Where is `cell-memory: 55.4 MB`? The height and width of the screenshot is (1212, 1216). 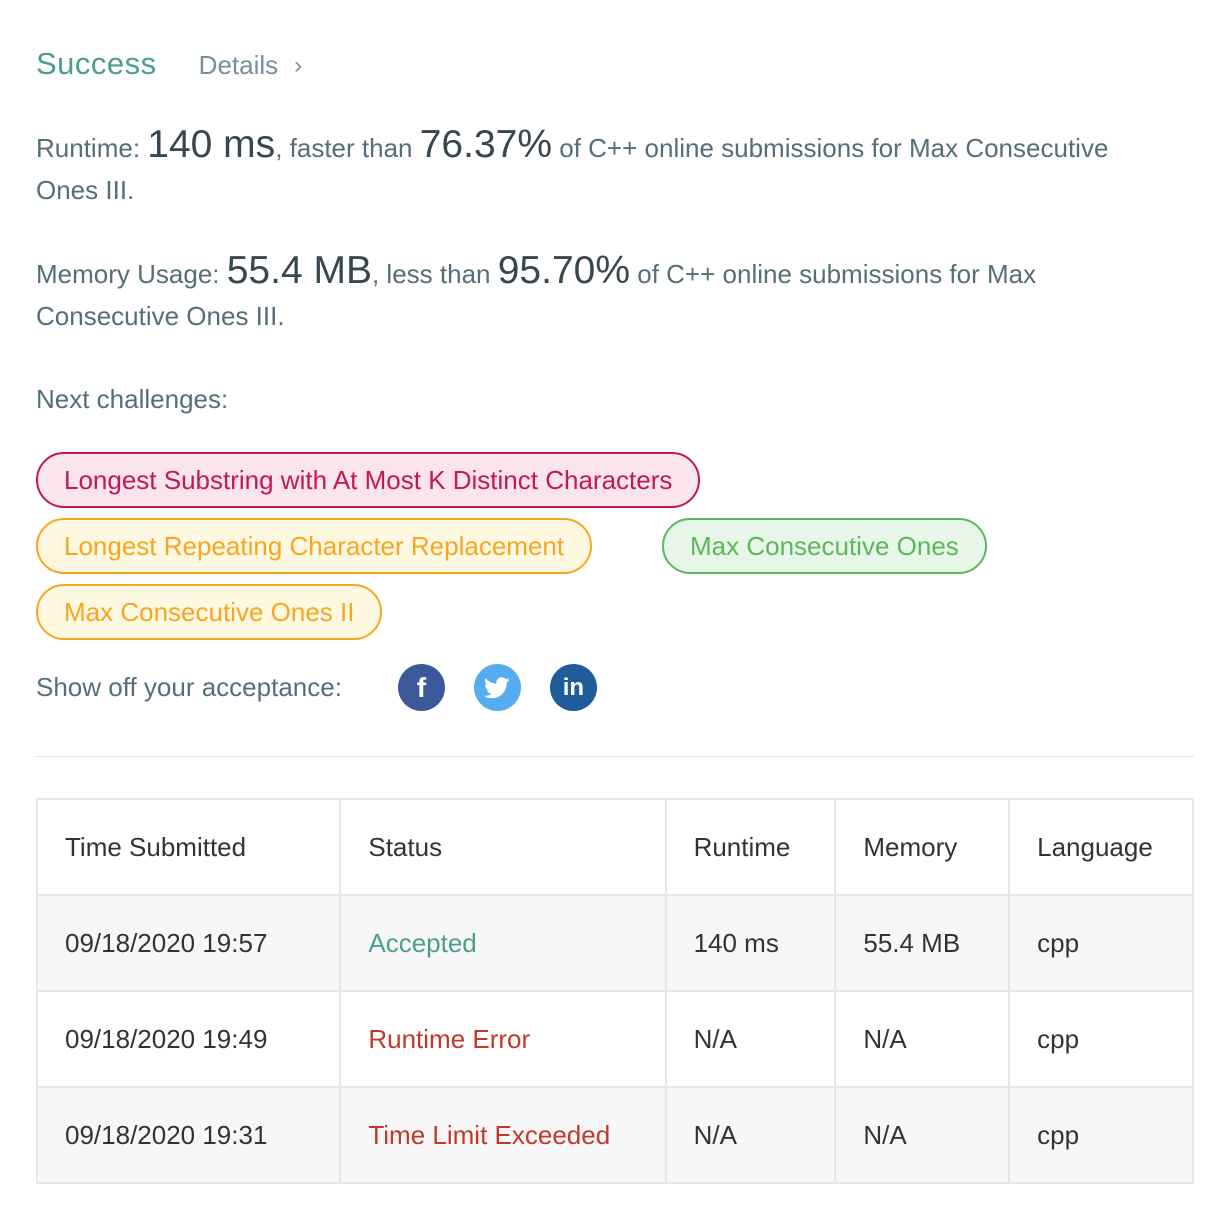
cell-memory: 55.4 MB is located at coordinates (922, 943).